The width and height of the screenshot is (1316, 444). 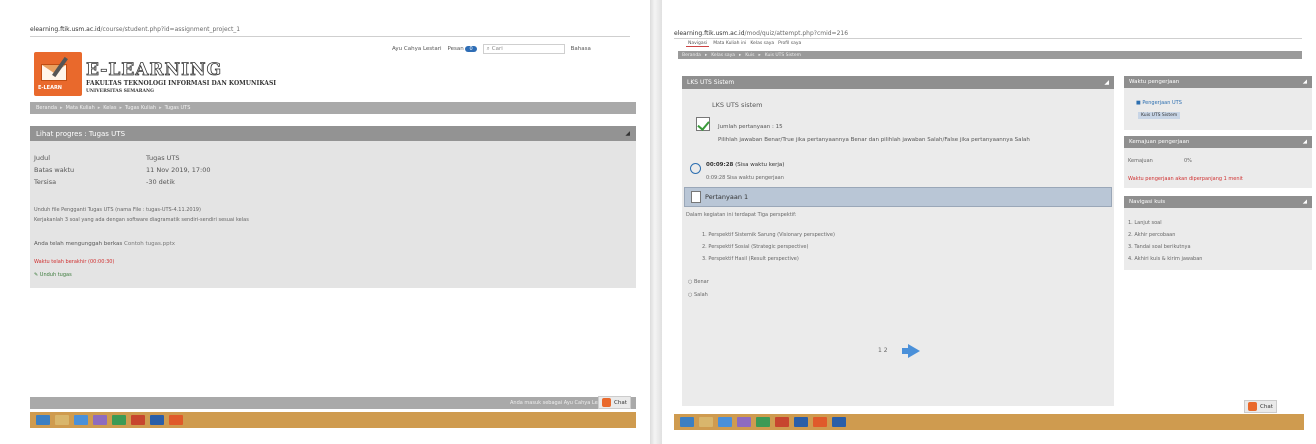 What do you see at coordinates (53, 275) in the screenshot?
I see `download-link: ✎ Unduh tugas` at bounding box center [53, 275].